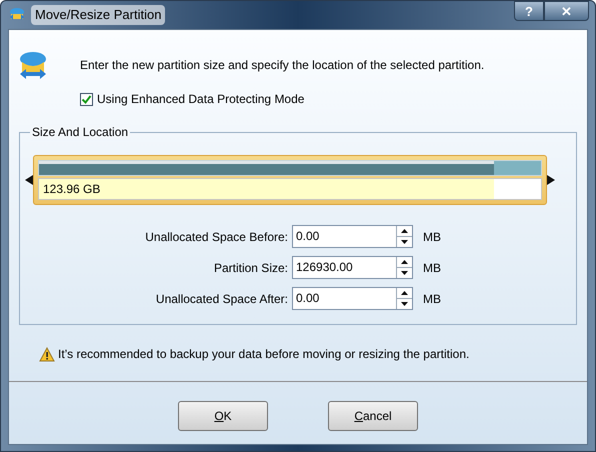  I want to click on field-label: Unallocated Space After:, so click(221, 299).